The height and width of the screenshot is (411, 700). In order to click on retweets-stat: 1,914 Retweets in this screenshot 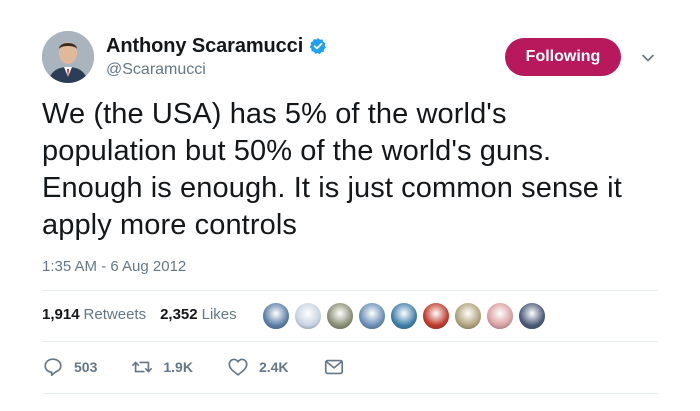, I will do `click(94, 314)`.